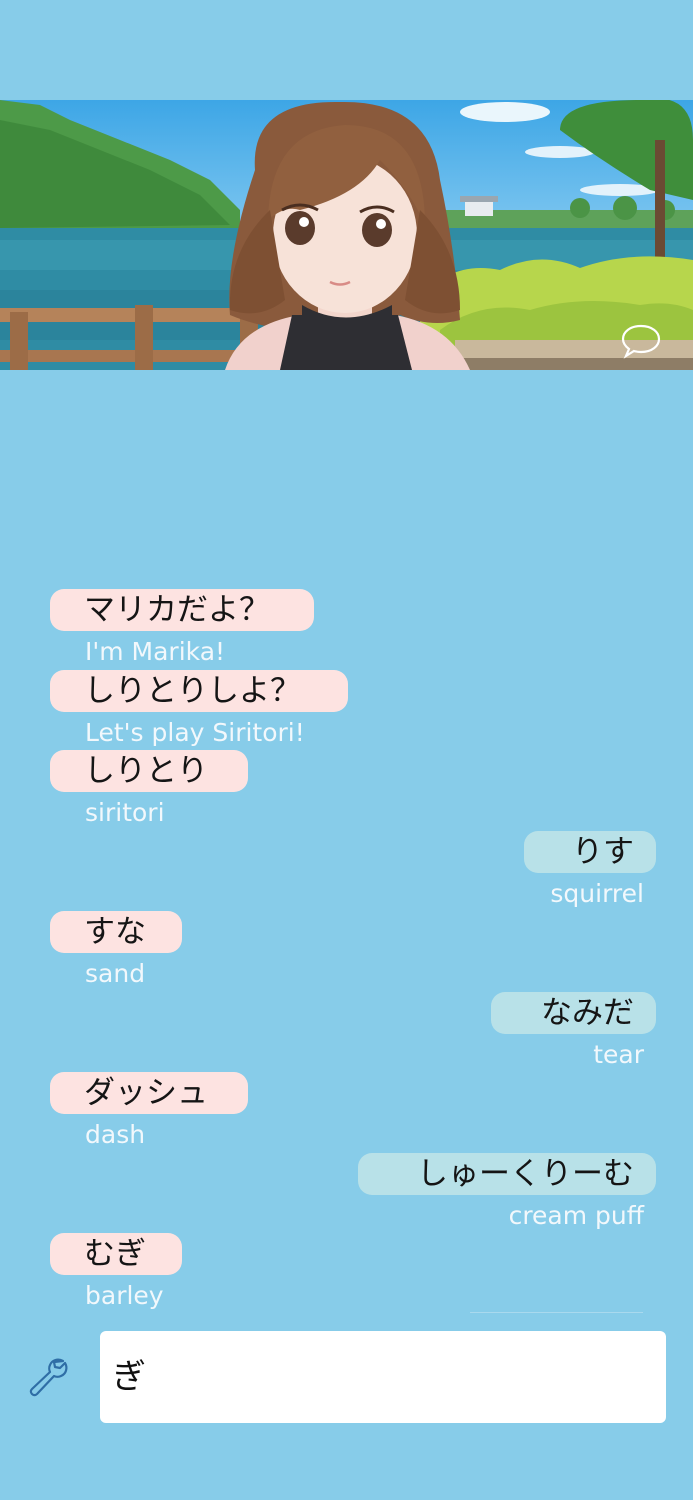 The image size is (693, 1500). I want to click on message-translation: dash, so click(115, 1134).